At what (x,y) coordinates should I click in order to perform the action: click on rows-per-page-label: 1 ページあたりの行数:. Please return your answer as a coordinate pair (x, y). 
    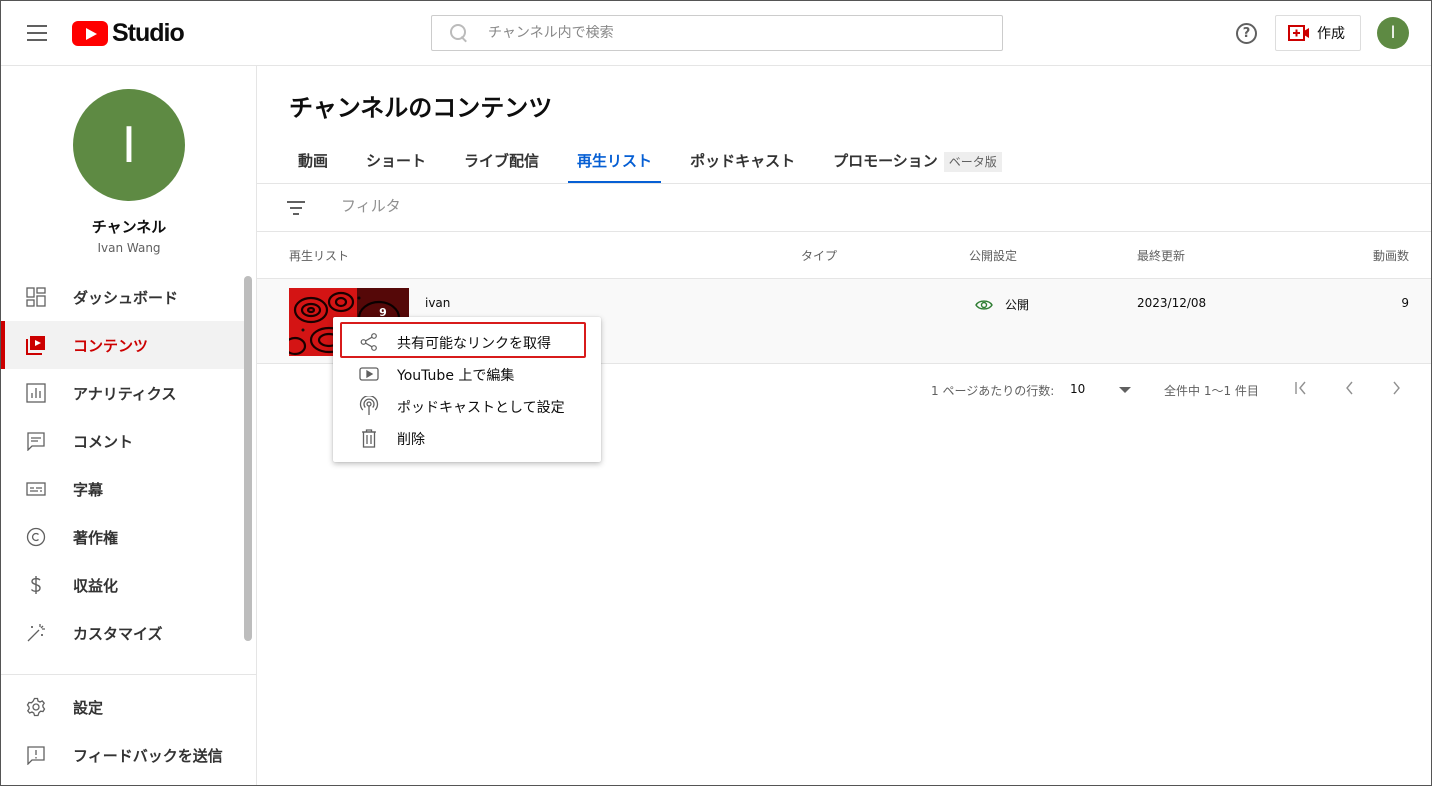
    Looking at the image, I should click on (993, 391).